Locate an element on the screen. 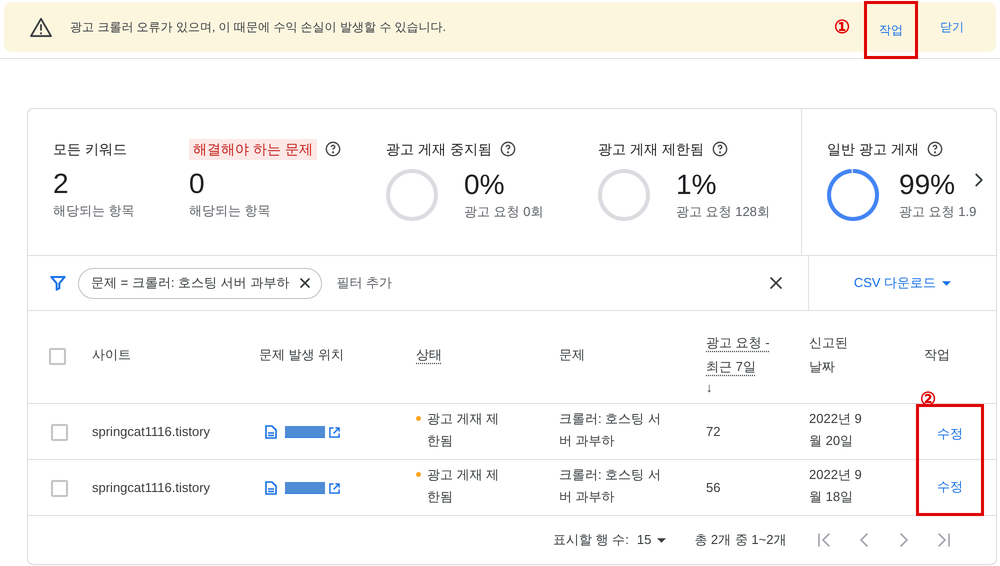  rows-per-page-label: 표시할 행 수: is located at coordinates (591, 540).